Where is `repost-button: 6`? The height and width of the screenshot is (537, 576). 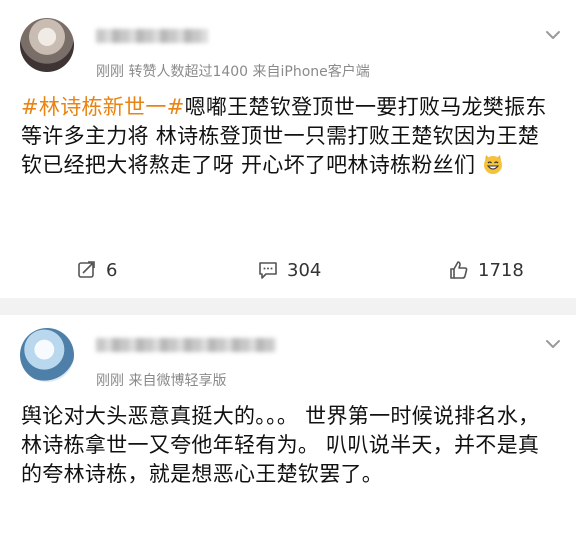
repost-button: 6 is located at coordinates (96, 270).